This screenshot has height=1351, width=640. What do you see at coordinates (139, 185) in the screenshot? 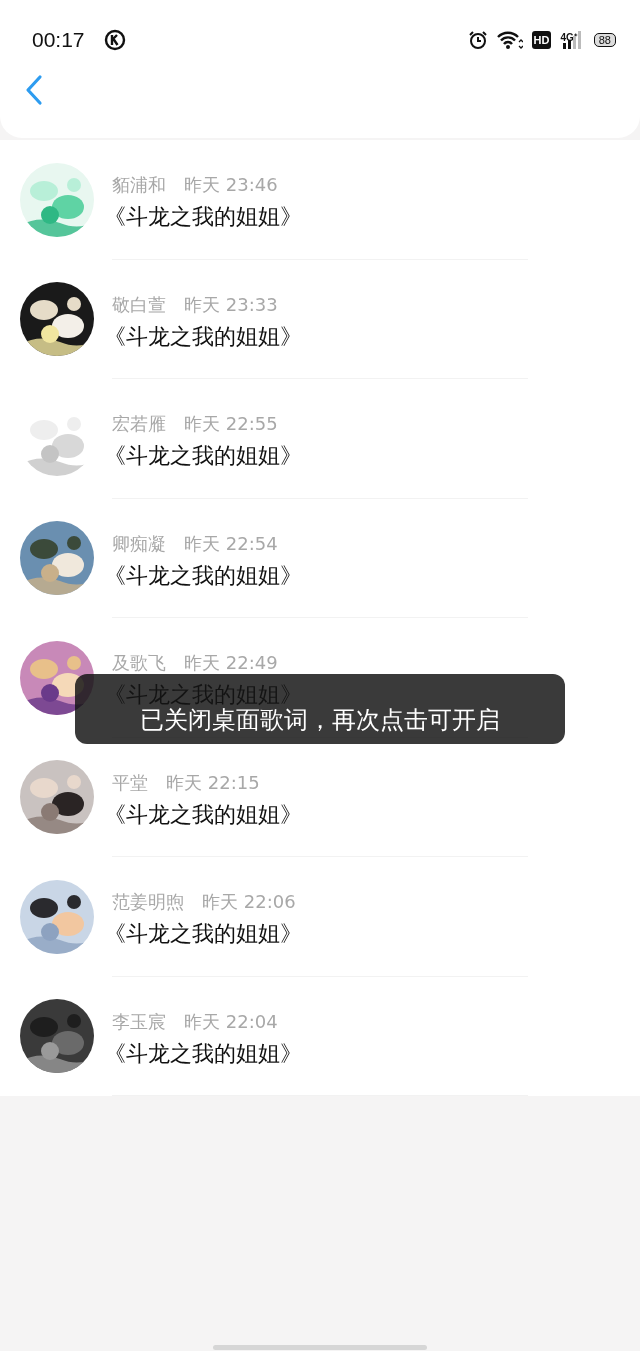
I see `sender-name: 貊浦和` at bounding box center [139, 185].